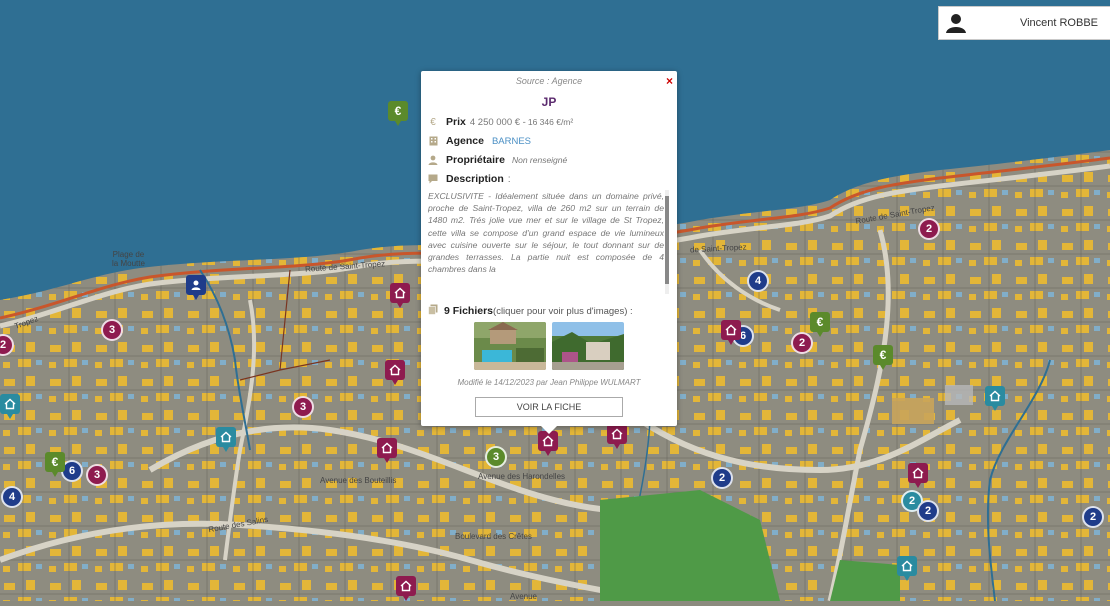  Describe the element at coordinates (539, 160) in the screenshot. I see `owner-value: Non renseigné` at that location.